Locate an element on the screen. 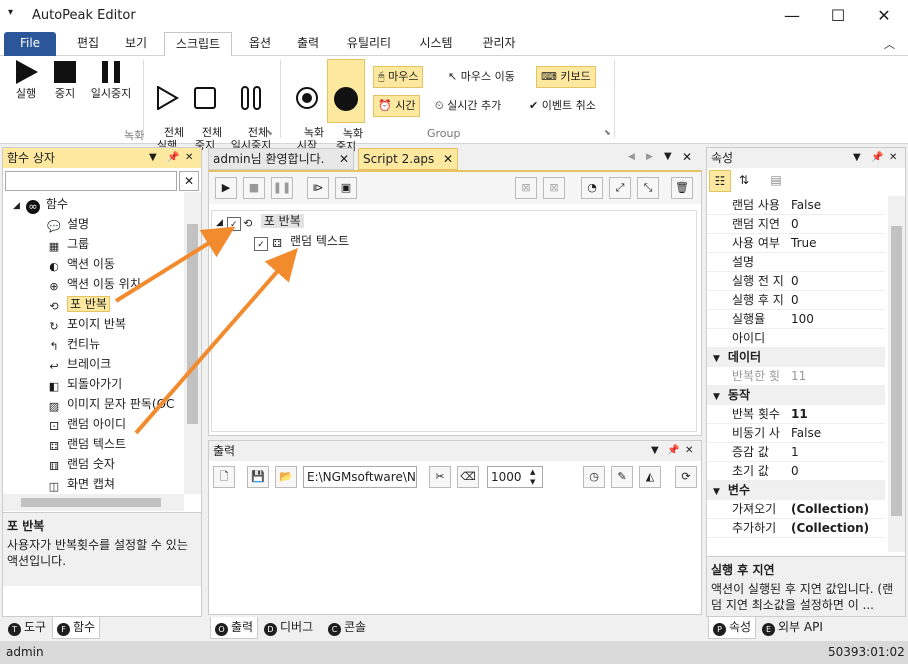 This screenshot has height=664, width=908. arrow-to-for-loop is located at coordinates (175, 264).